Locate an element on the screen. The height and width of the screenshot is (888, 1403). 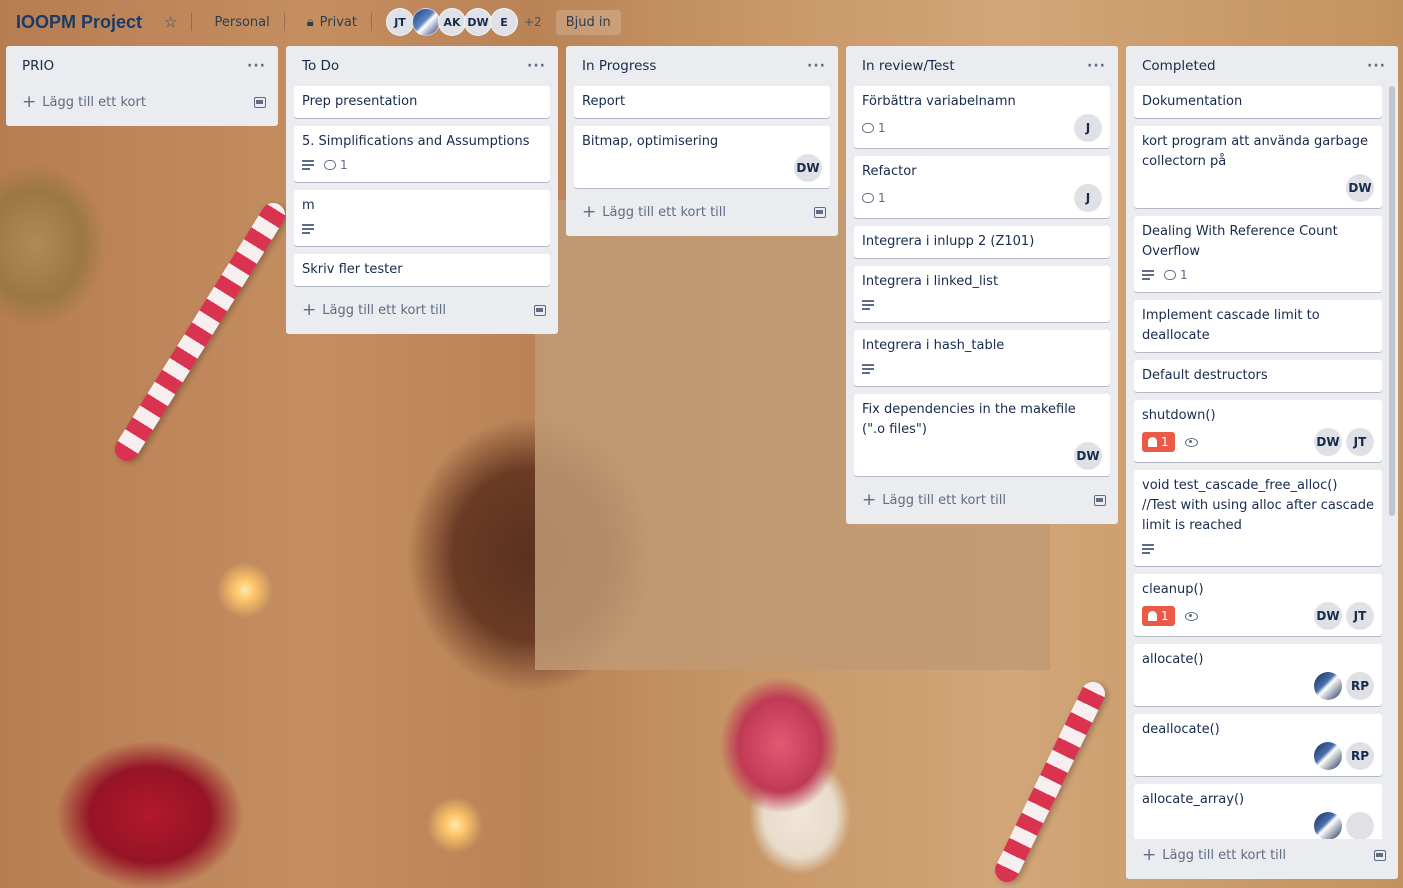
add-card-button: + Lägg till ett kort is located at coordinates (84, 102).